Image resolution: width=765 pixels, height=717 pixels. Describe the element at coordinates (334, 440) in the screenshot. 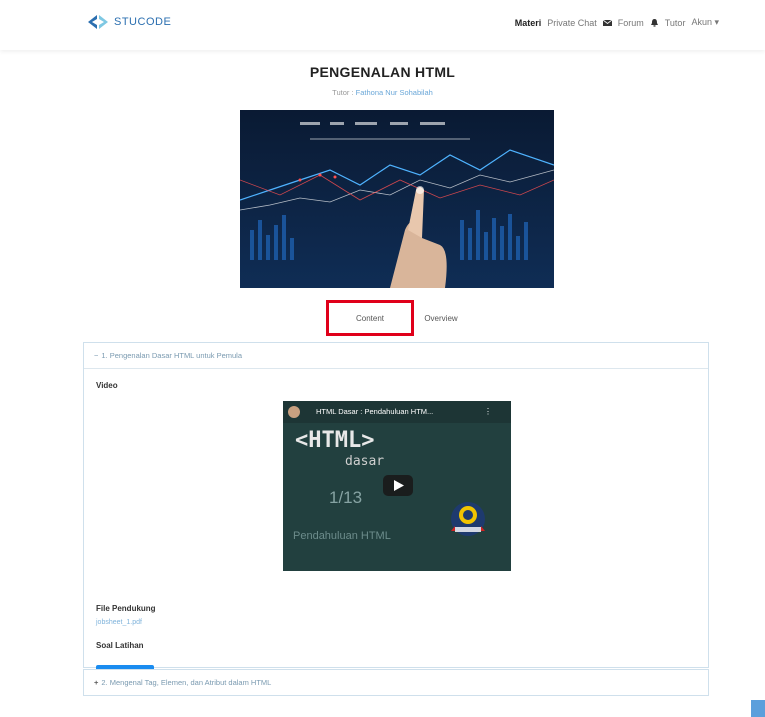

I see `overlay-html-text: <HTML>` at that location.